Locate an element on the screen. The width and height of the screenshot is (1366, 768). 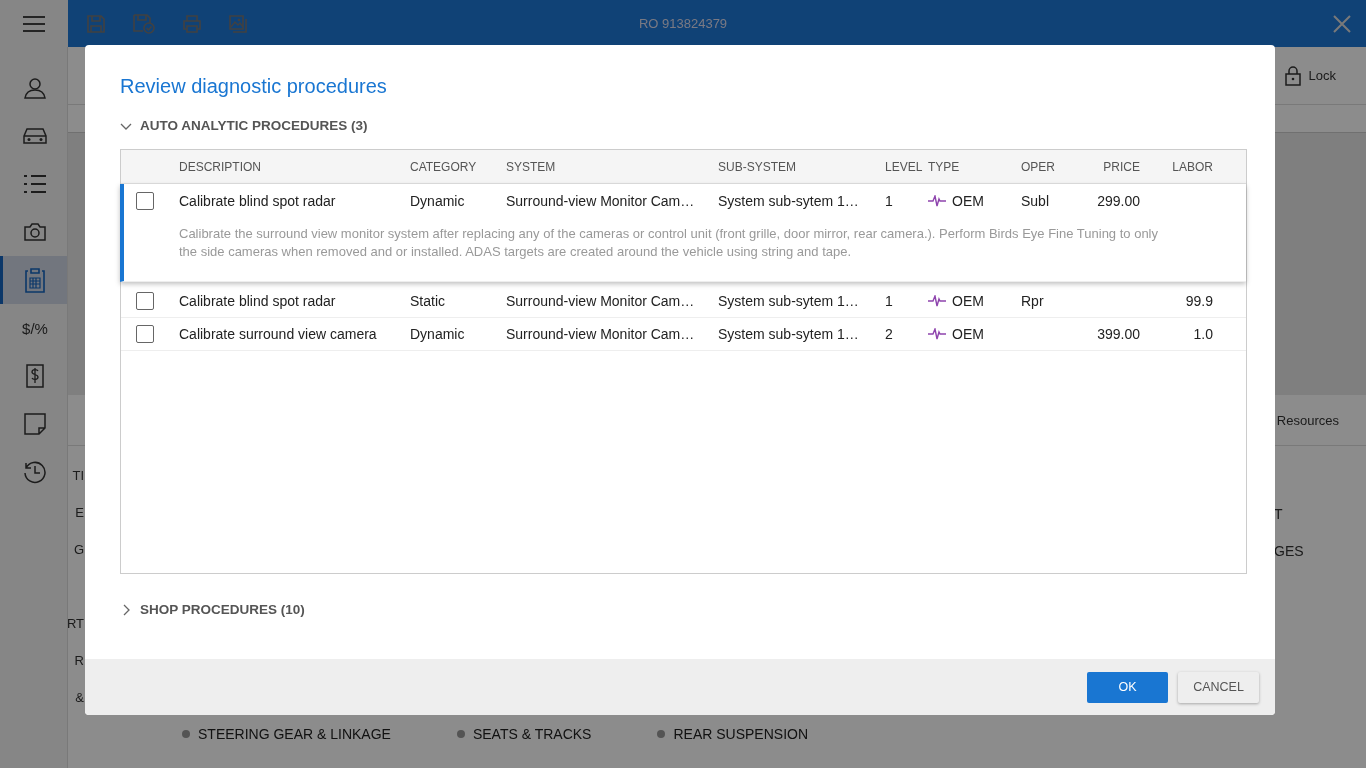
cancel-button: CANCEL is located at coordinates (1218, 687).